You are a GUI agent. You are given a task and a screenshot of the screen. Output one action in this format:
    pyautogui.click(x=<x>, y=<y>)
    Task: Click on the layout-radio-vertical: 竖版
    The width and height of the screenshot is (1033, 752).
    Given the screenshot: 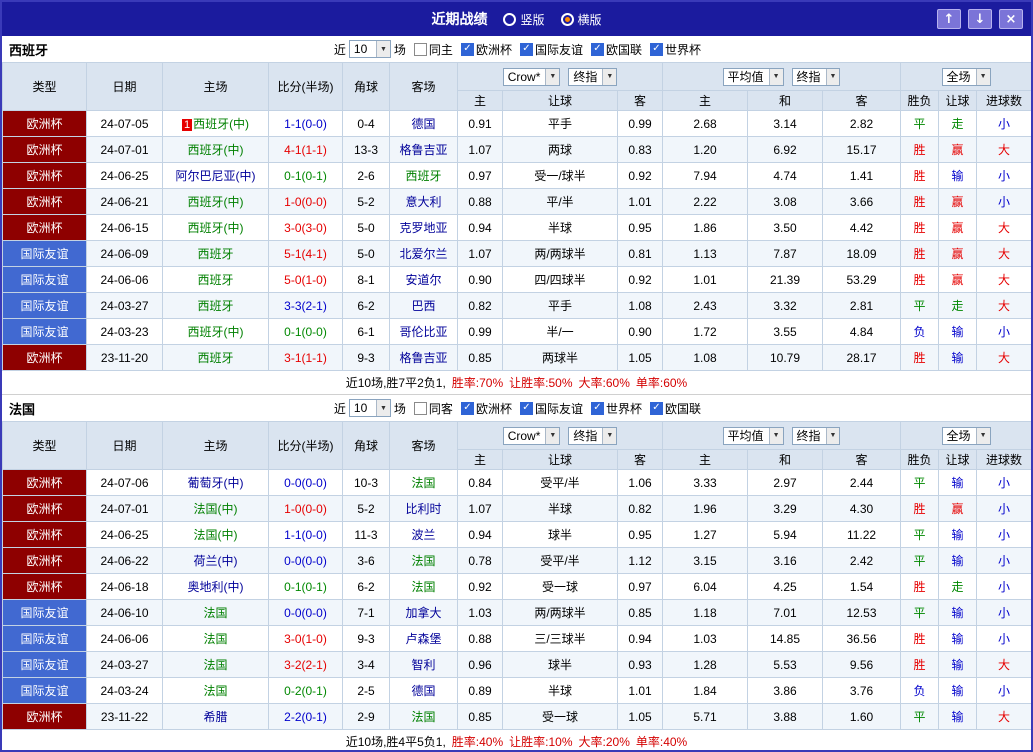 What is the action you would take?
    pyautogui.click(x=524, y=19)
    